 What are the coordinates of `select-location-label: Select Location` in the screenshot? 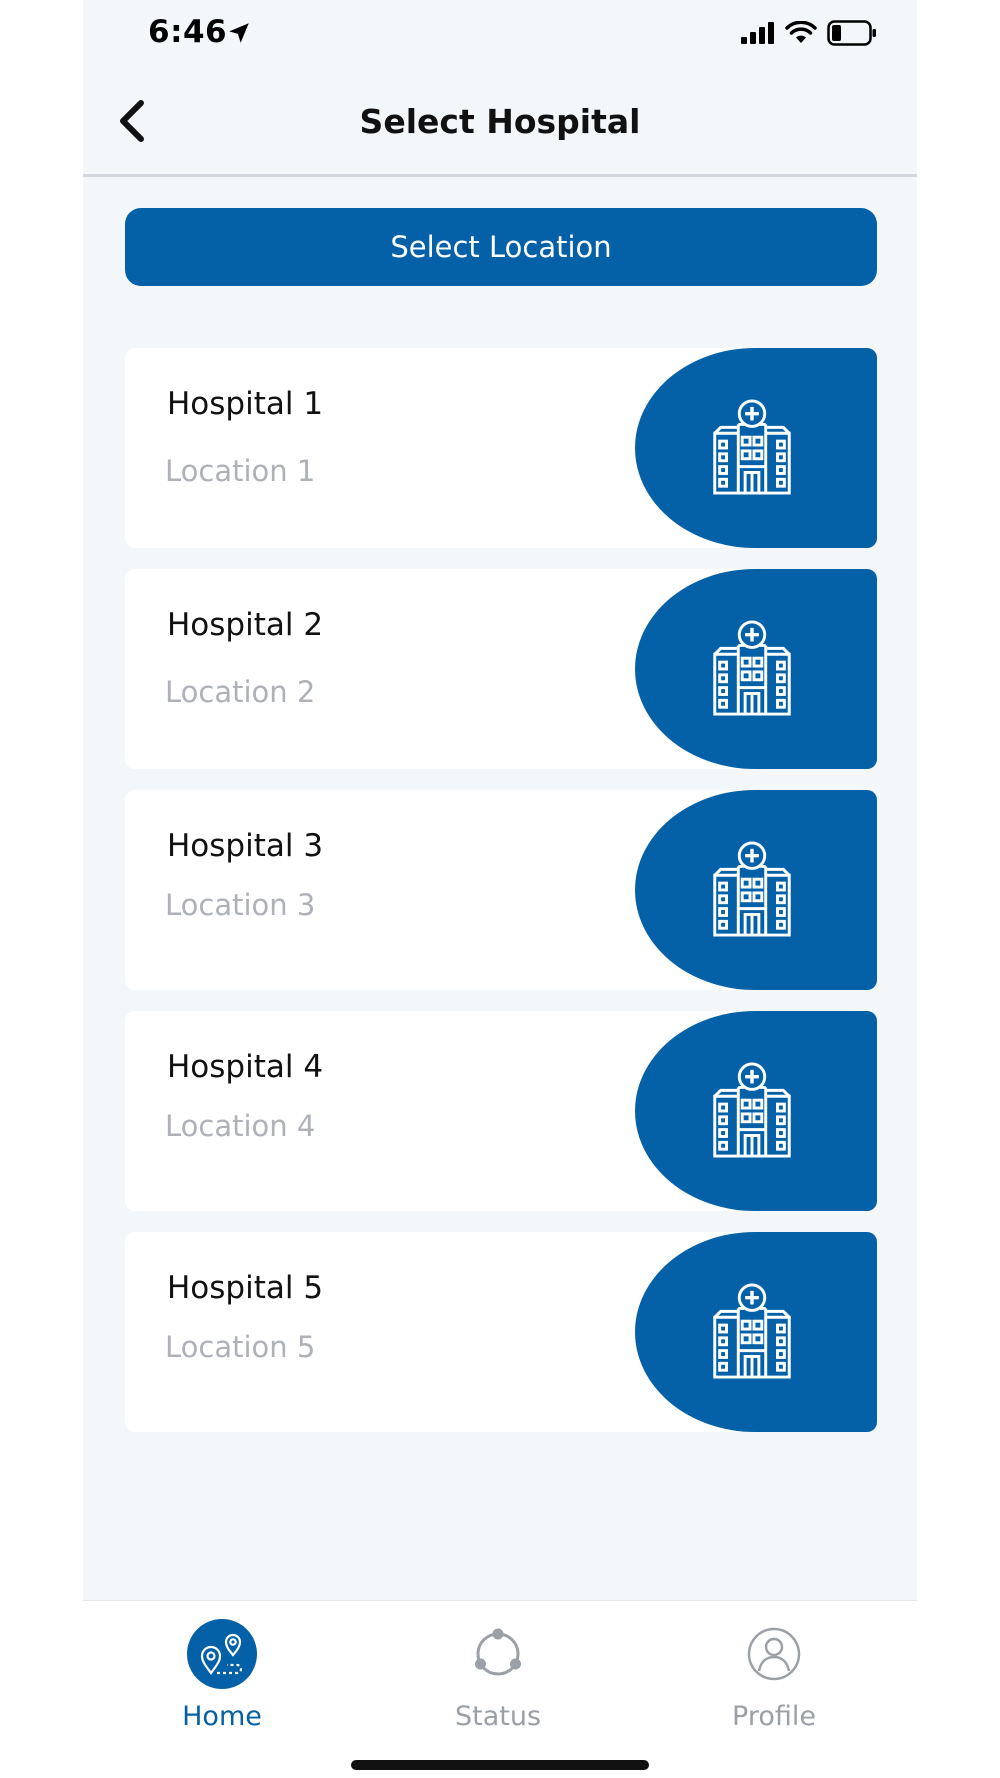 It's located at (501, 247).